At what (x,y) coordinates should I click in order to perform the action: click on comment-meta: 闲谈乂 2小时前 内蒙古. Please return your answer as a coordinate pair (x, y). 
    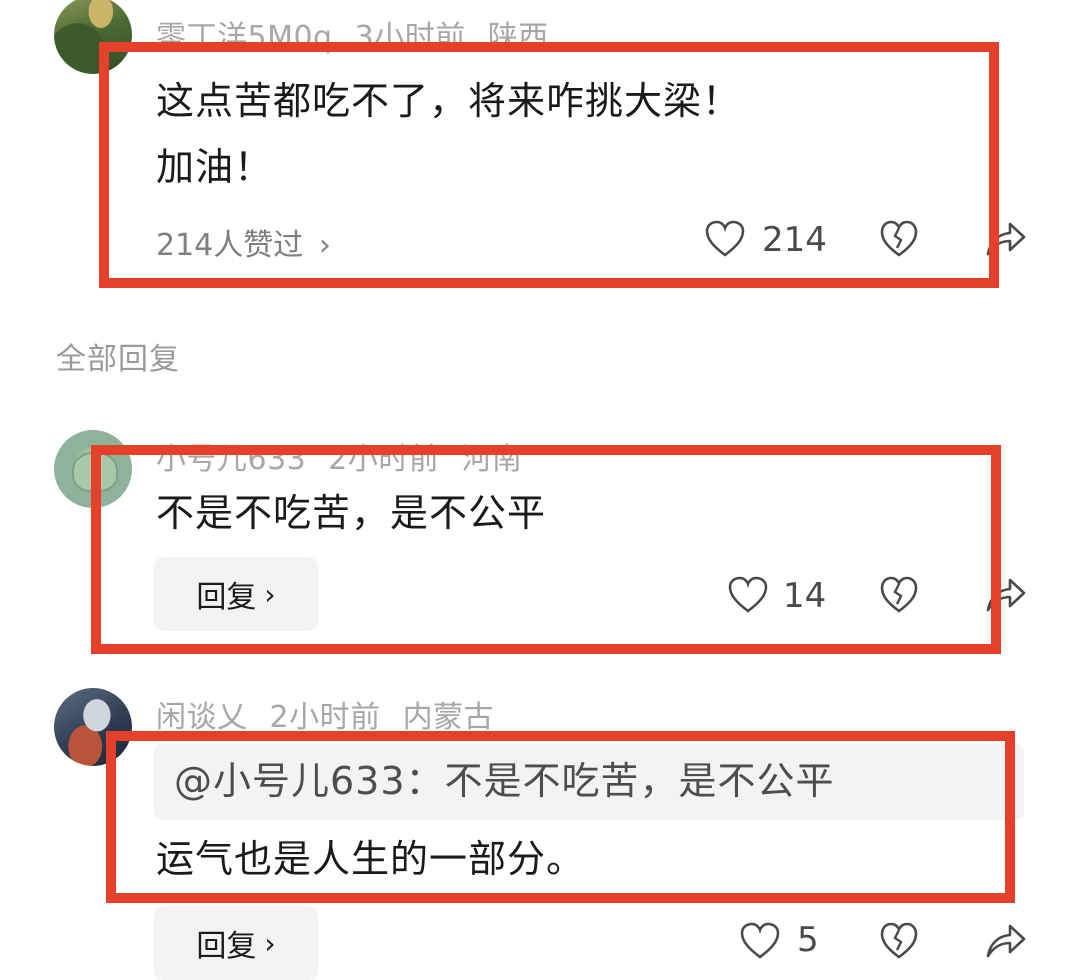
    Looking at the image, I should click on (336, 714).